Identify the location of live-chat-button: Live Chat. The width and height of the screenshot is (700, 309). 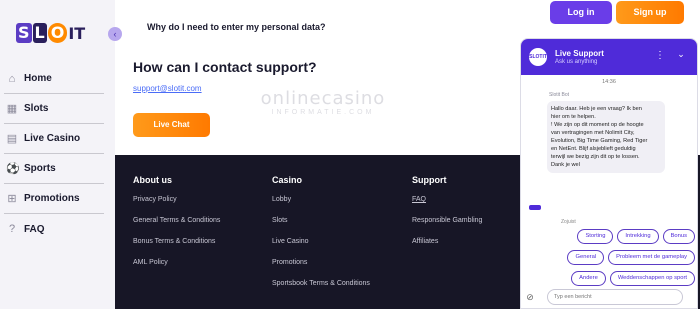
(171, 125).